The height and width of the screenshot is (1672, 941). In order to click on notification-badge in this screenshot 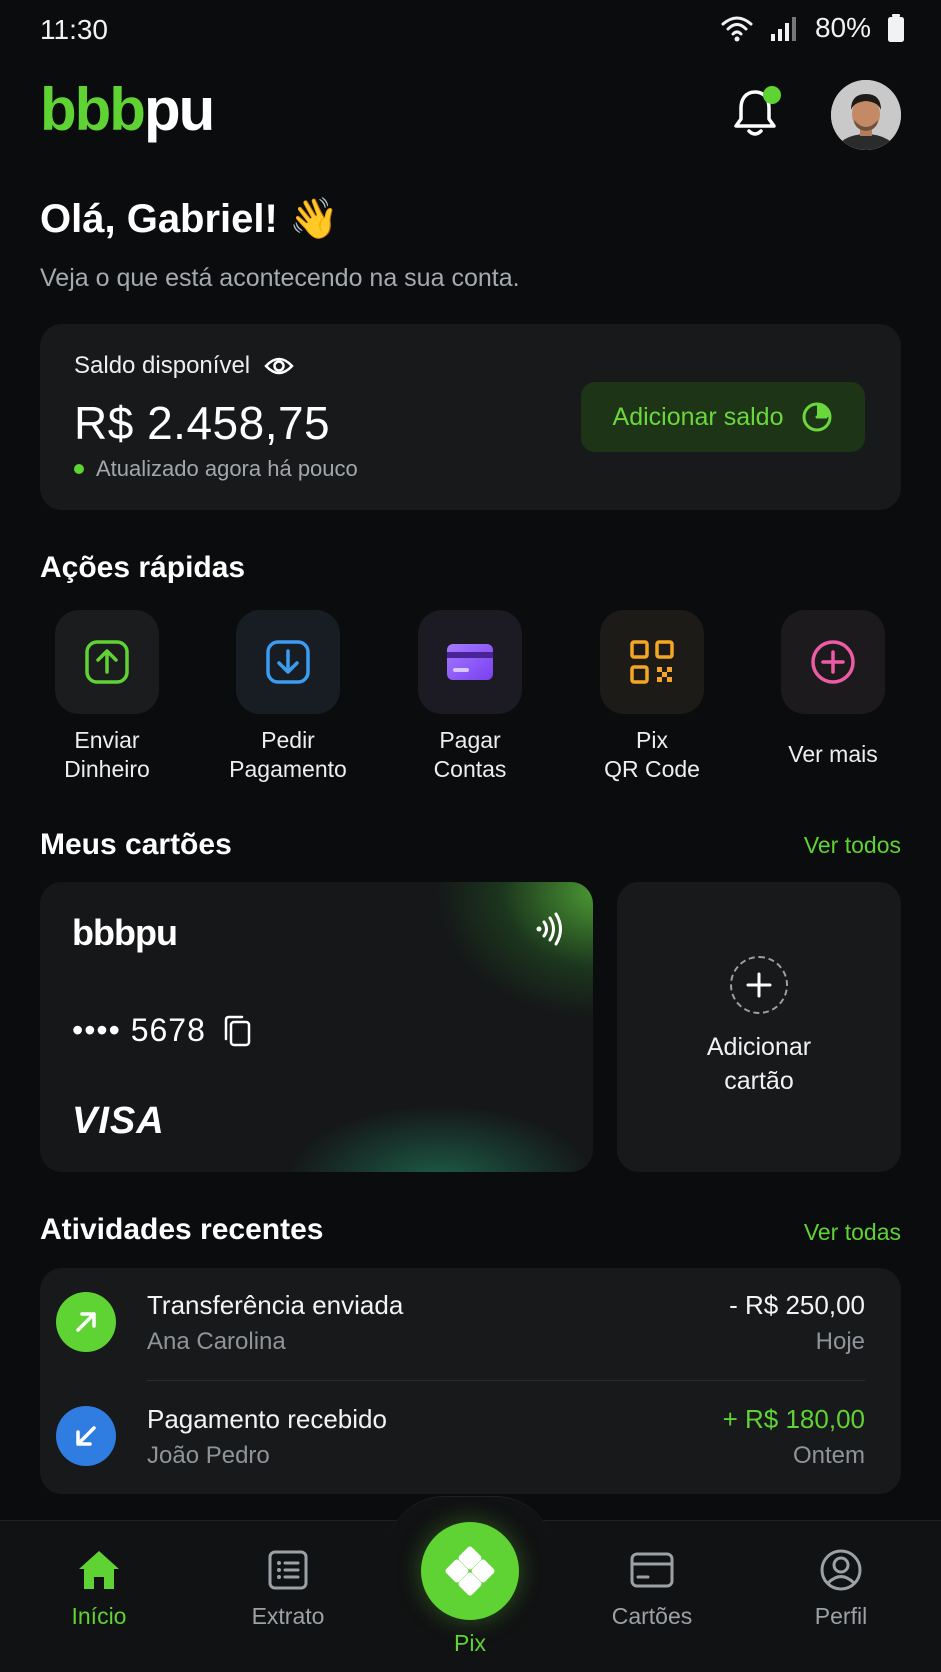, I will do `click(772, 95)`.